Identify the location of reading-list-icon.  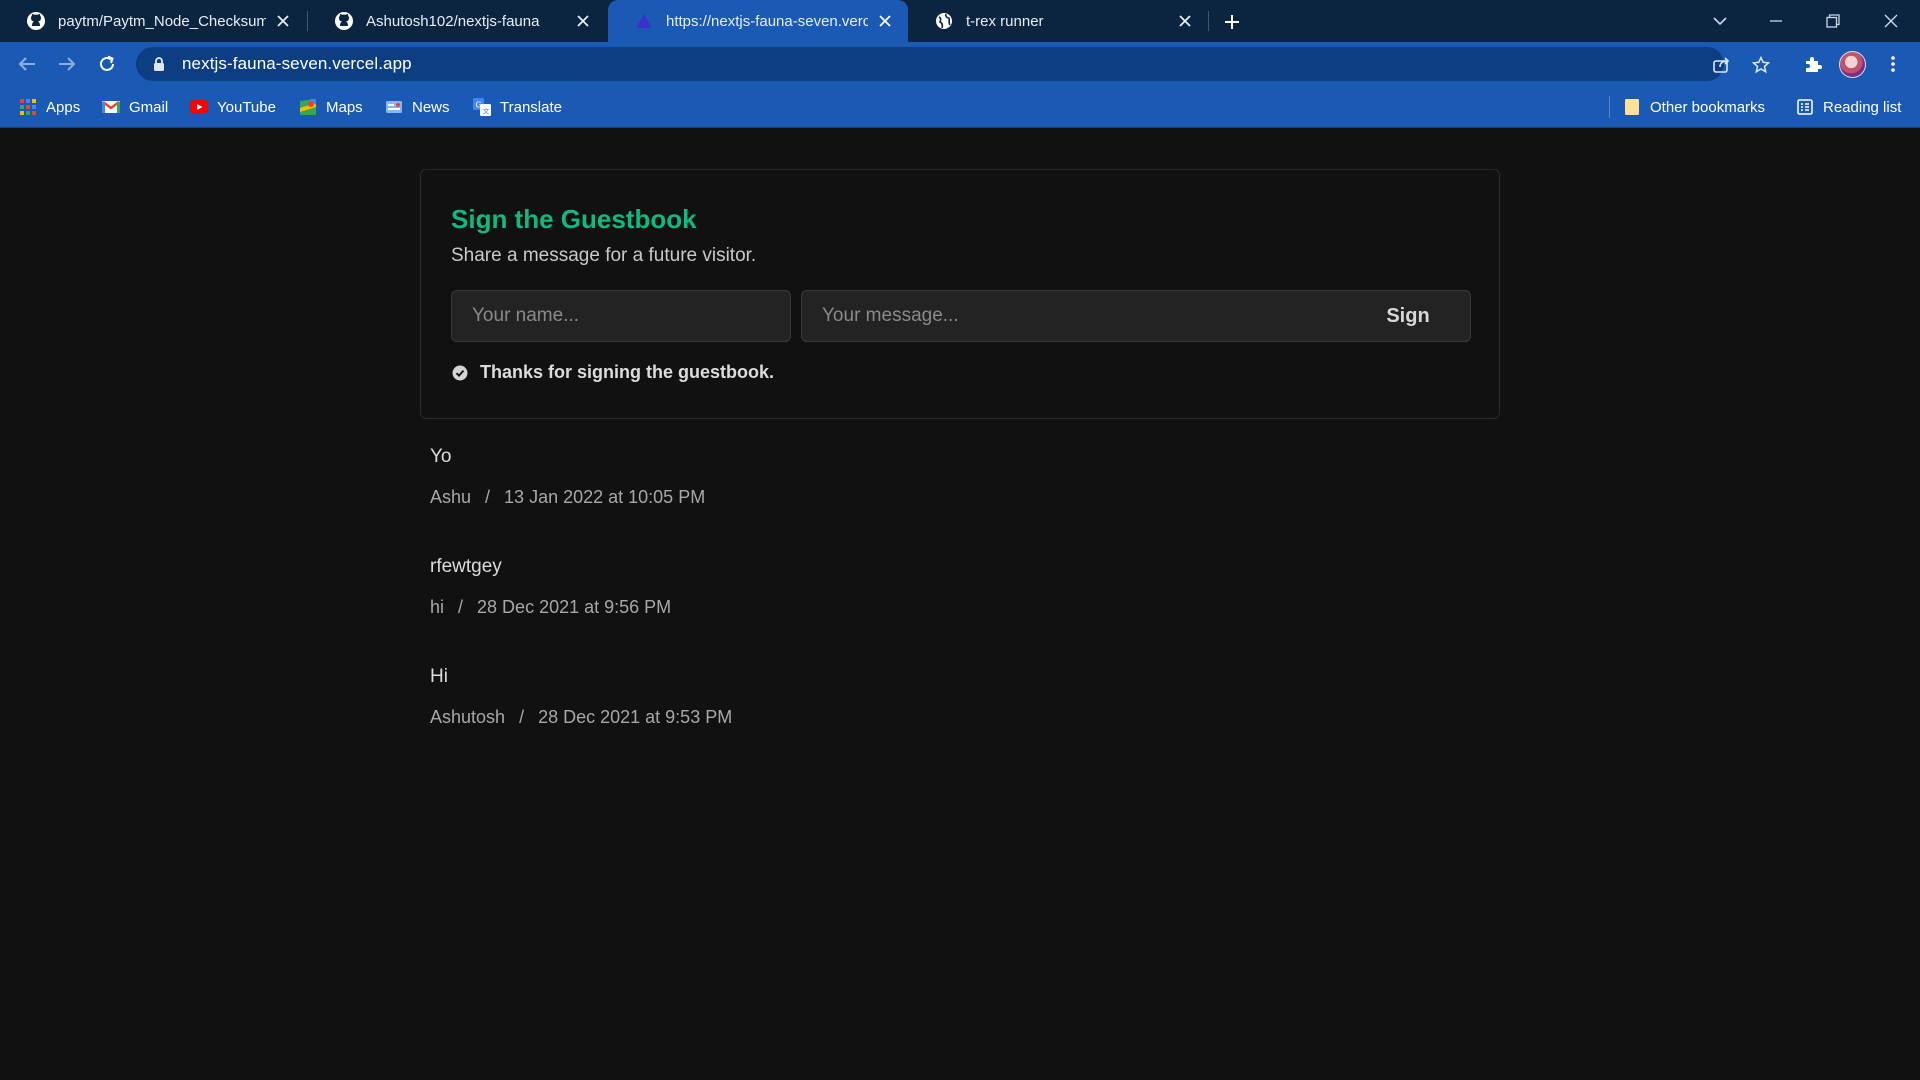
(1805, 107).